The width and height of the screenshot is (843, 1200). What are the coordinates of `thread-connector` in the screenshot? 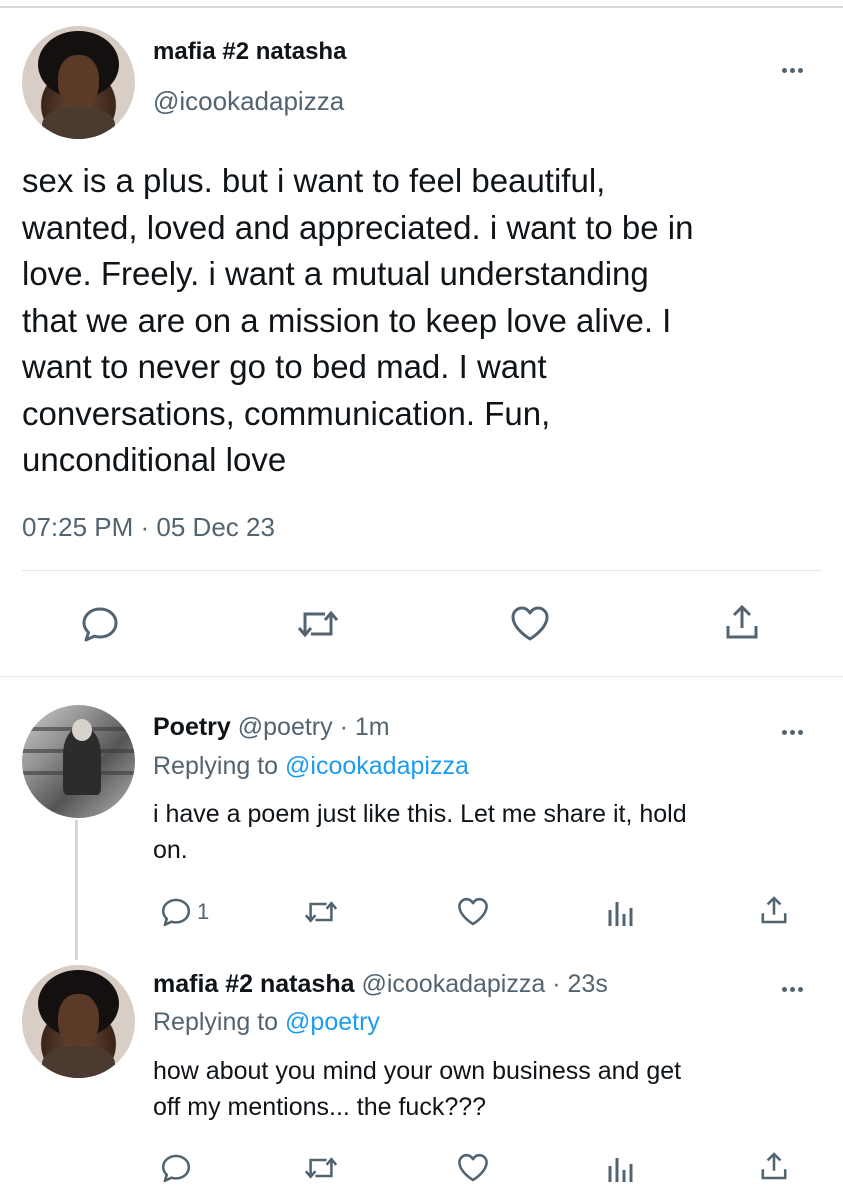 It's located at (76, 890).